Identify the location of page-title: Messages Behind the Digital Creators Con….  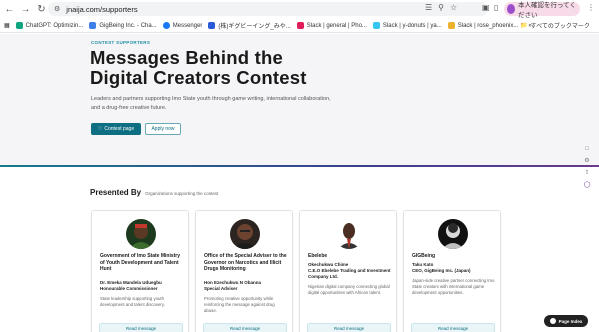
(198, 67).